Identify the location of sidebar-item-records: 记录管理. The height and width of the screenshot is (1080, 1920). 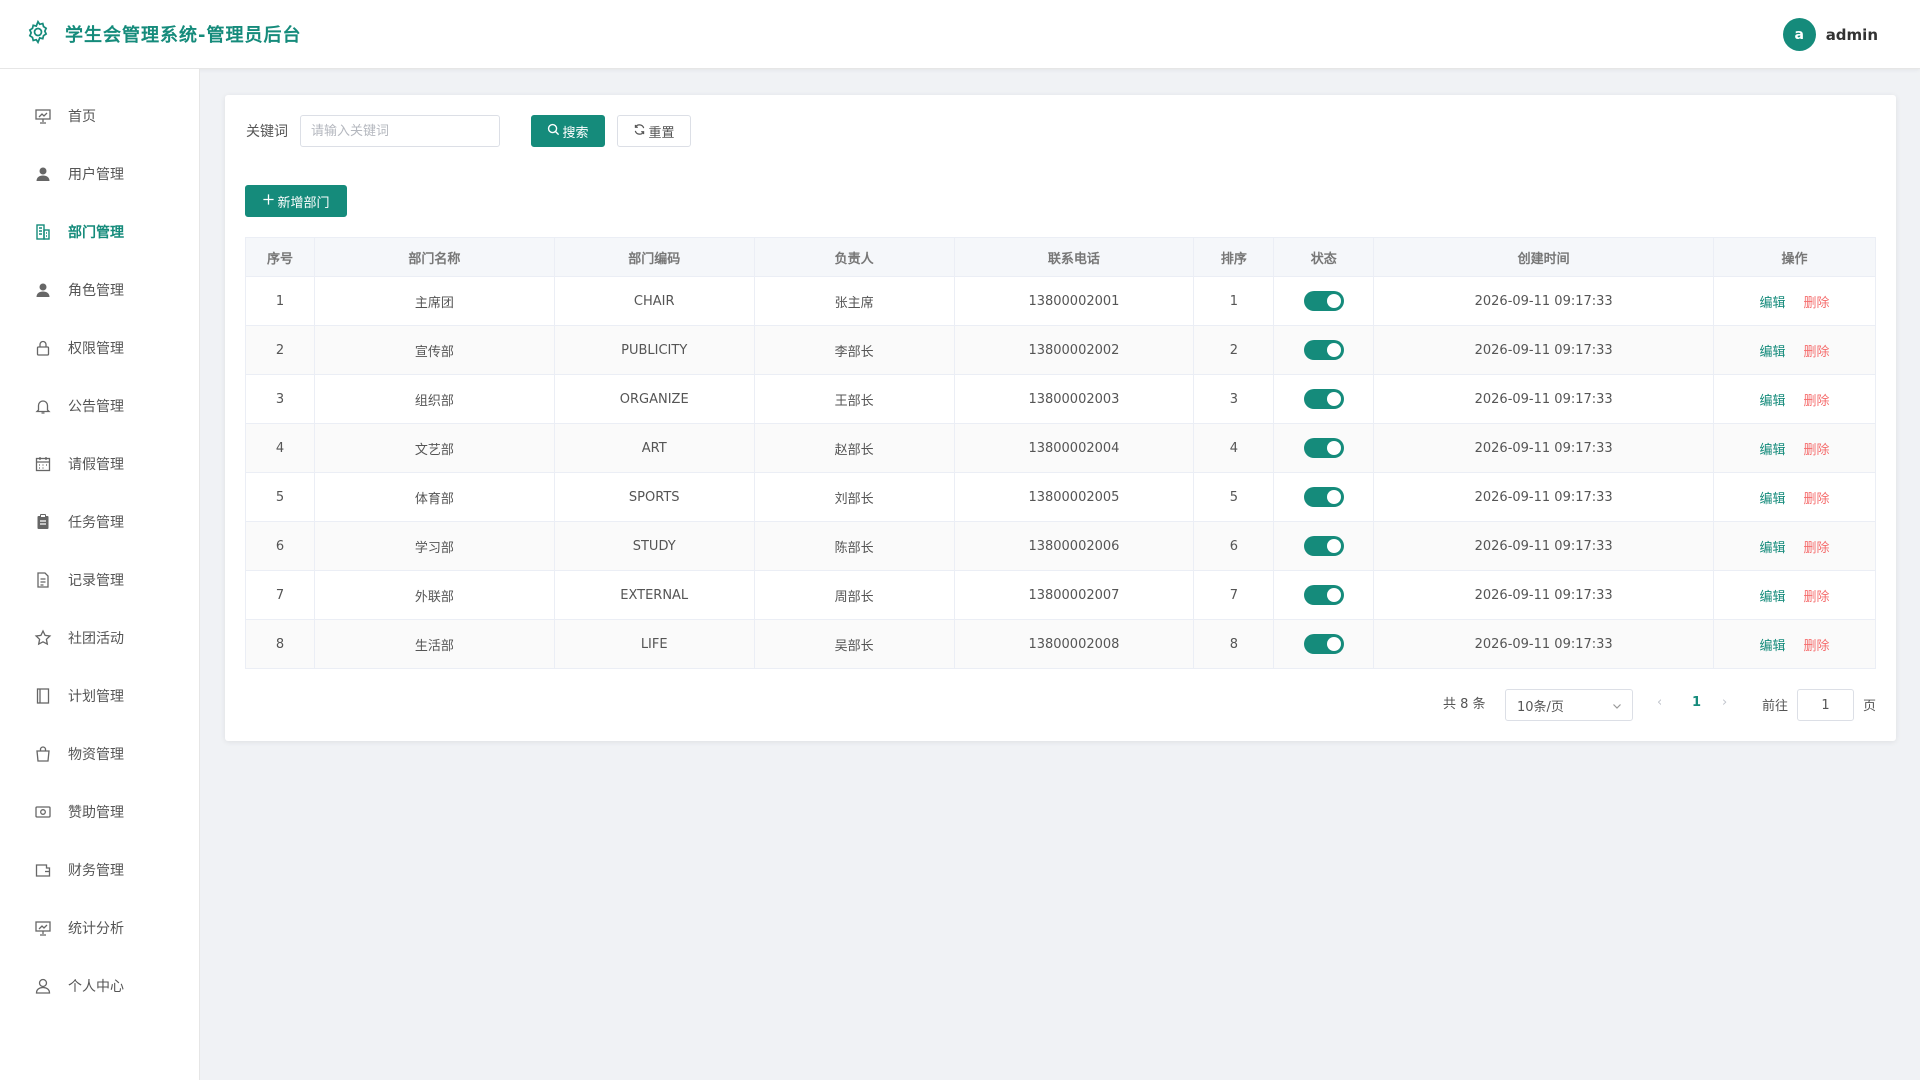
(99, 580).